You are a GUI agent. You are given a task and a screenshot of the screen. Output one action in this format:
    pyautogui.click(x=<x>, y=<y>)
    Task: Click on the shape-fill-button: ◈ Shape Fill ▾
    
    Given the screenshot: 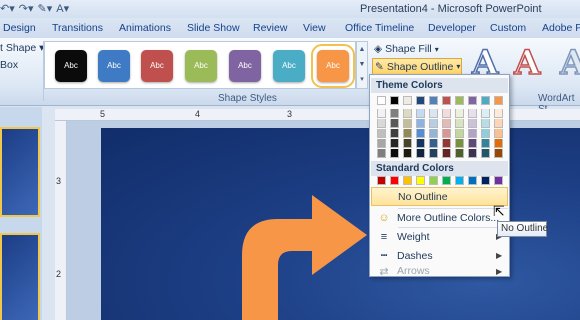 What is the action you would take?
    pyautogui.click(x=419, y=49)
    